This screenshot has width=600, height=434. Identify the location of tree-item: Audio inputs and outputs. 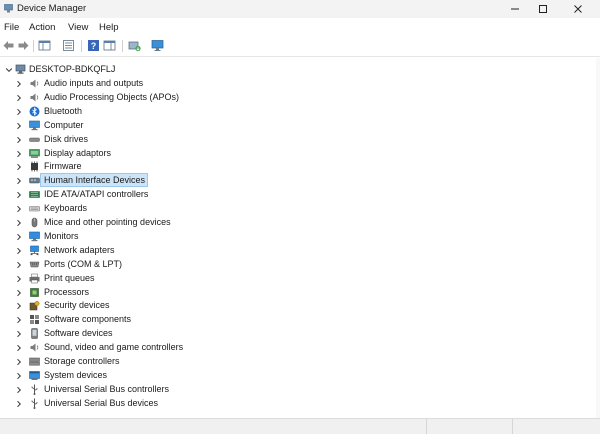
(150, 83).